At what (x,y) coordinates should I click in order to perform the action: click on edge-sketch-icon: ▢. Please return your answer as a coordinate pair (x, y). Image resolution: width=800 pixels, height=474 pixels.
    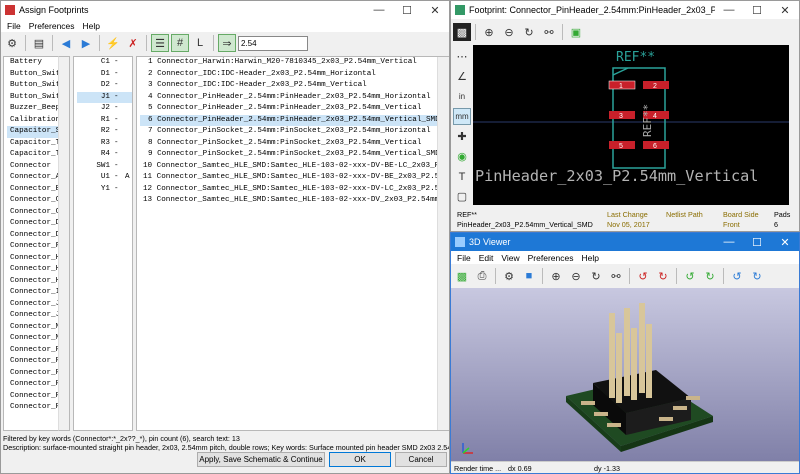
    Looking at the image, I should click on (462, 196).